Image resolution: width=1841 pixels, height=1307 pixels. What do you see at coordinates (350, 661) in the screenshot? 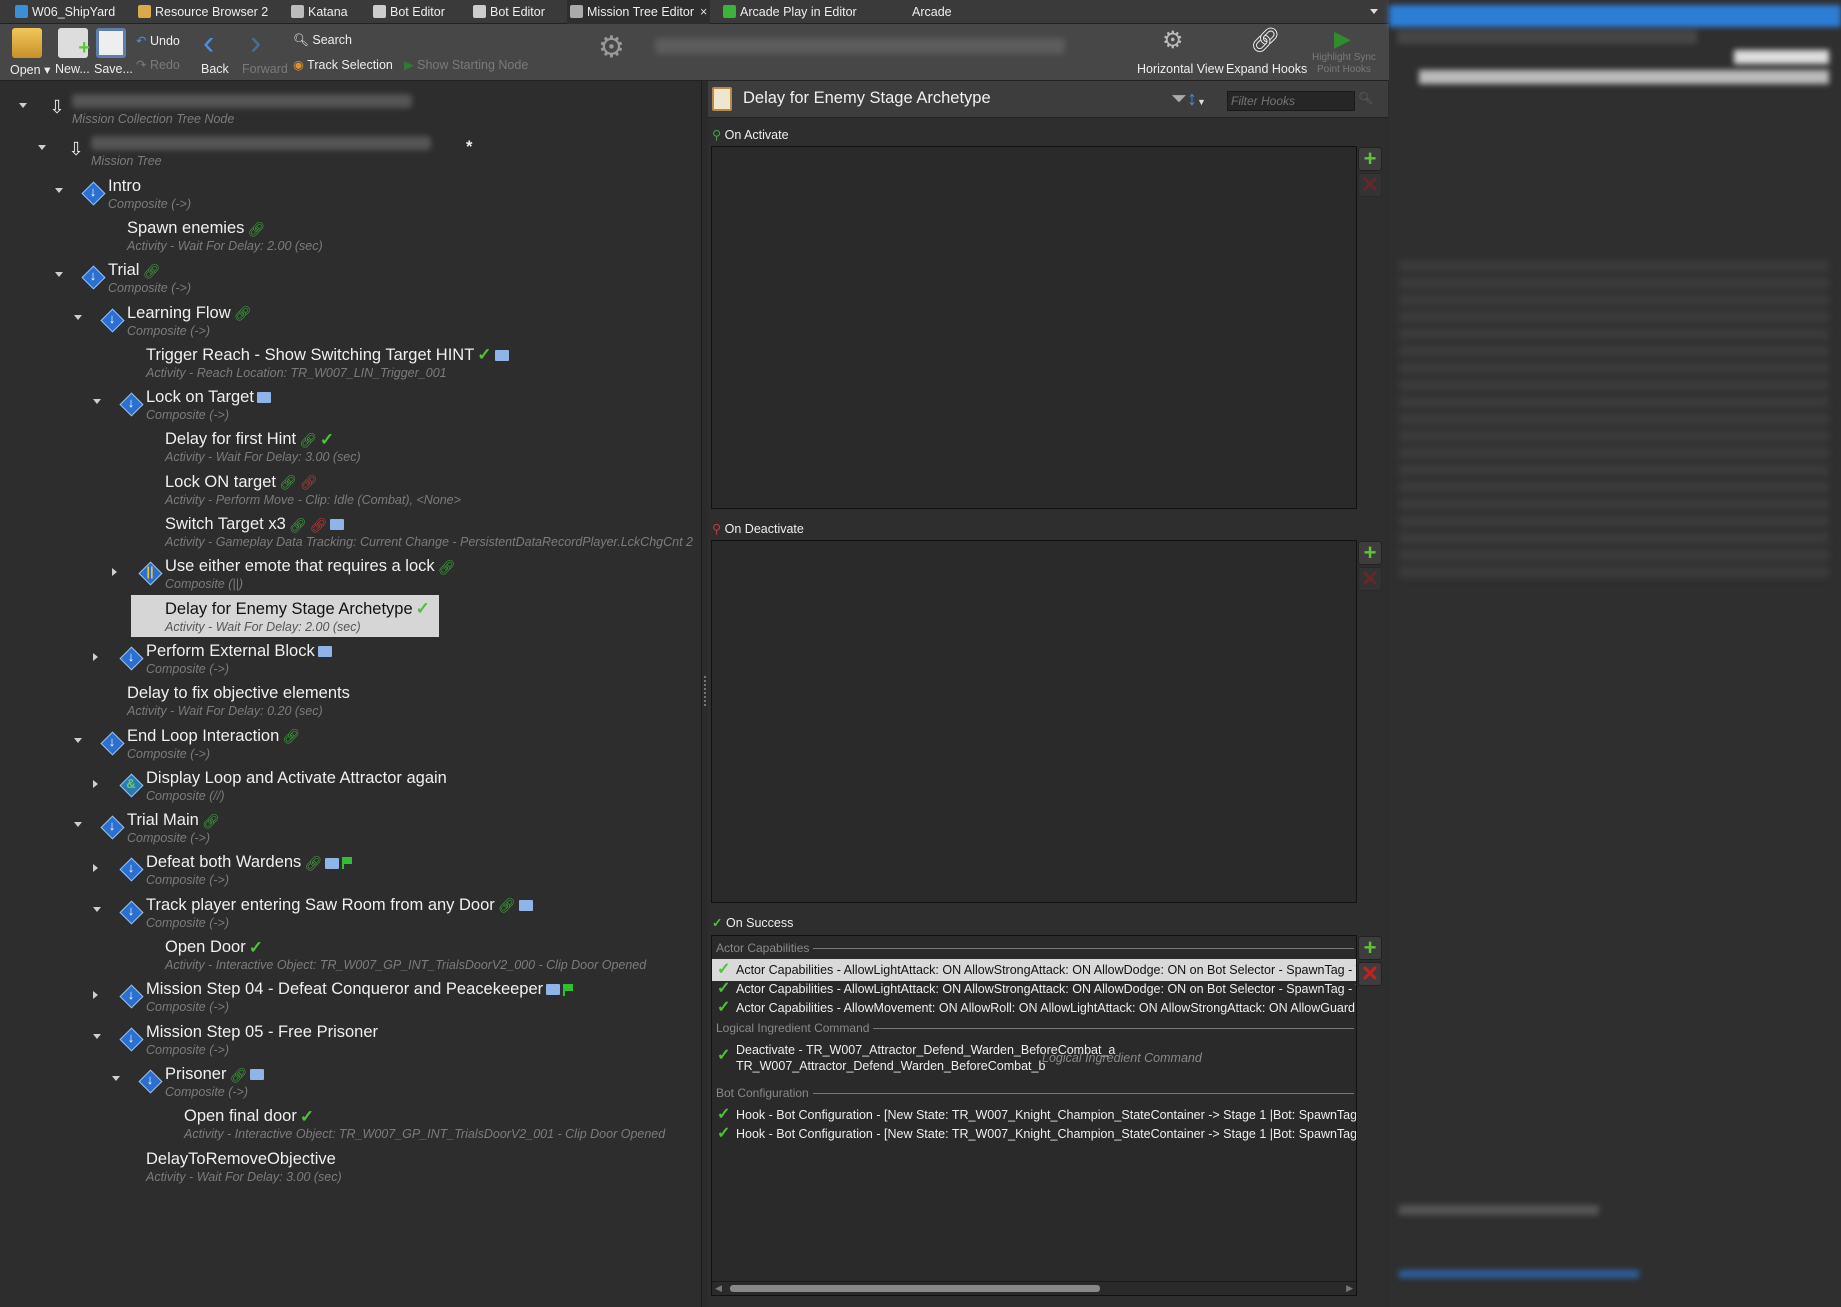
I see `tree-node: ↓ Perform External Block Composite (->)` at bounding box center [350, 661].